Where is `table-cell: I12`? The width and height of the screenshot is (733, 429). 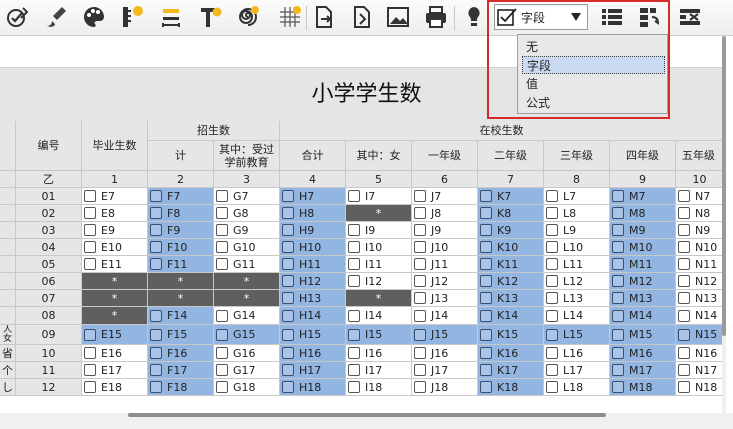 table-cell: I12 is located at coordinates (379, 281).